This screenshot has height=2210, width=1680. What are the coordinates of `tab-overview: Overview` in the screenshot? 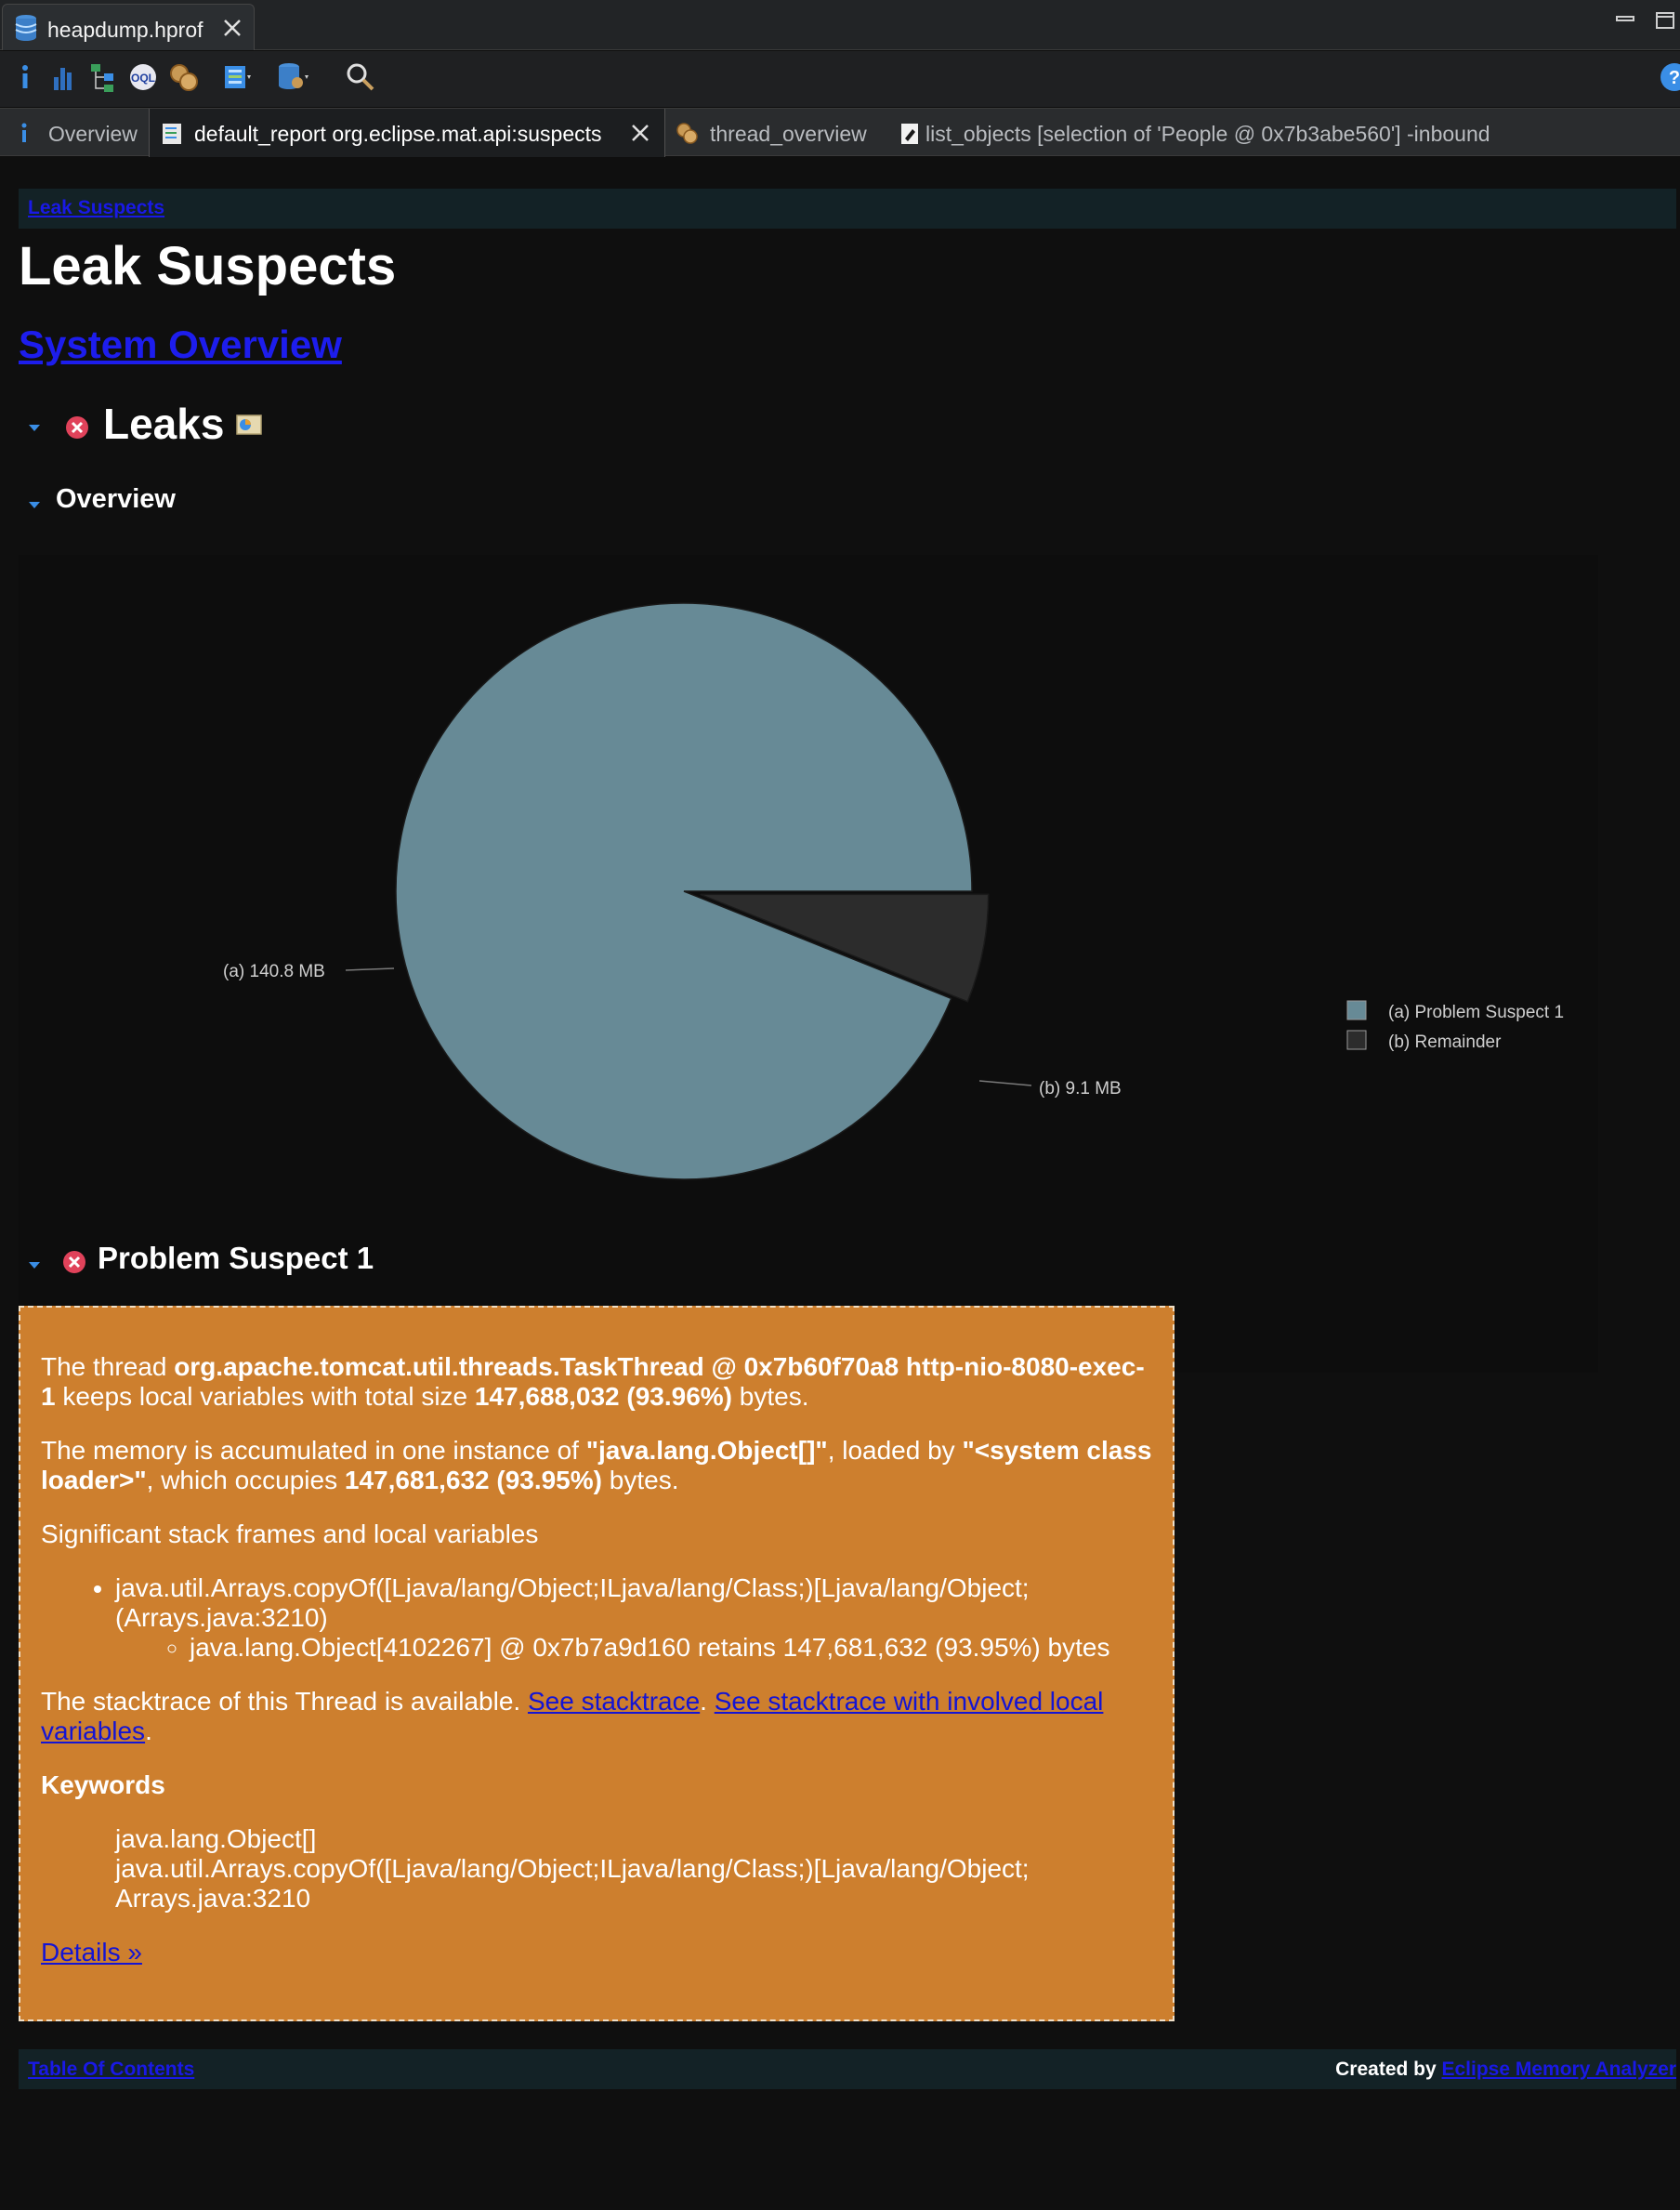 It's located at (74, 133).